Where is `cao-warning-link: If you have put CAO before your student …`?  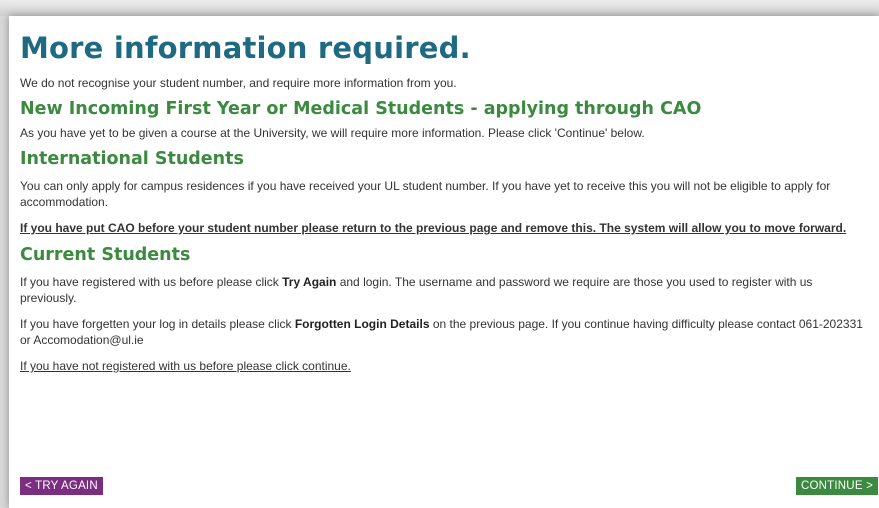 cao-warning-link: If you have put CAO before your student … is located at coordinates (444, 228).